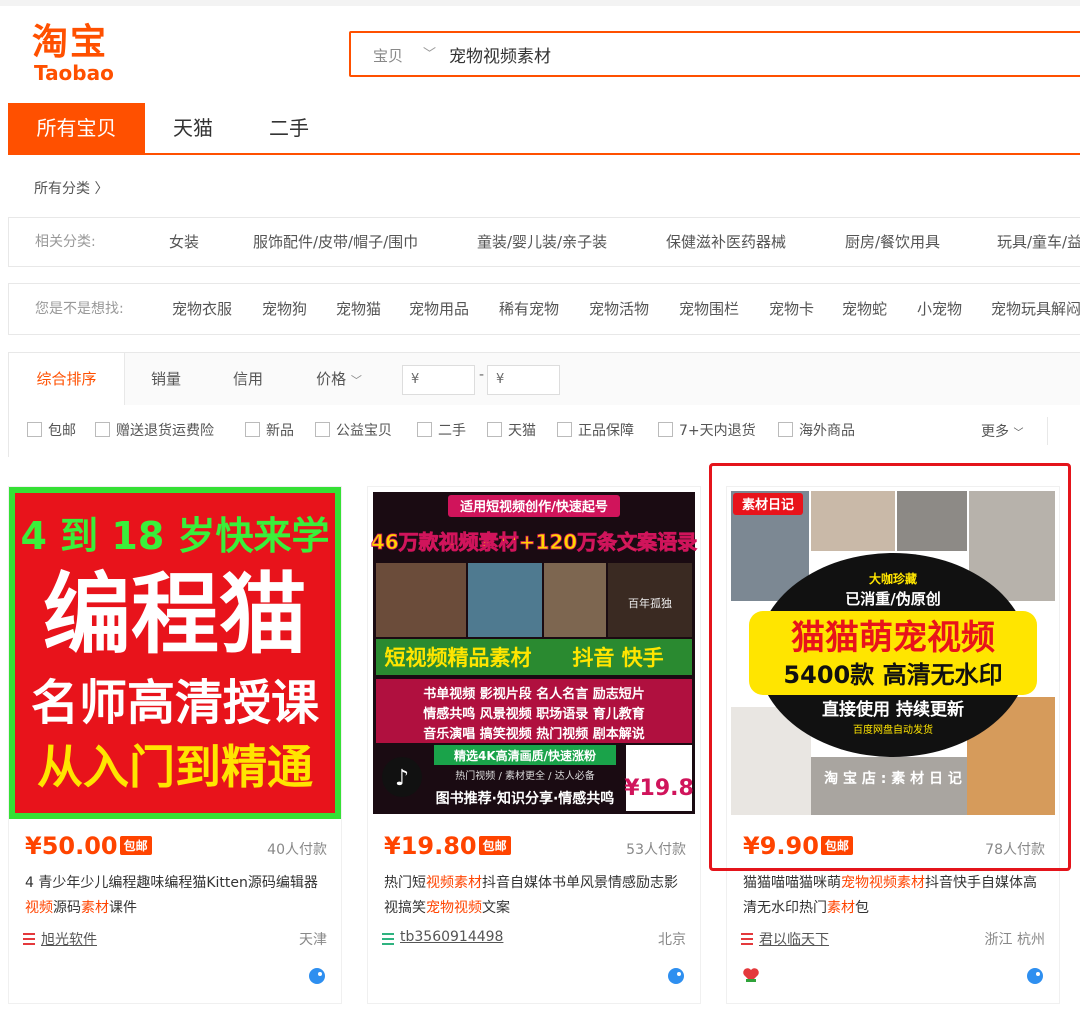  What do you see at coordinates (939, 309) in the screenshot?
I see `suggestion-item: 小宠物` at bounding box center [939, 309].